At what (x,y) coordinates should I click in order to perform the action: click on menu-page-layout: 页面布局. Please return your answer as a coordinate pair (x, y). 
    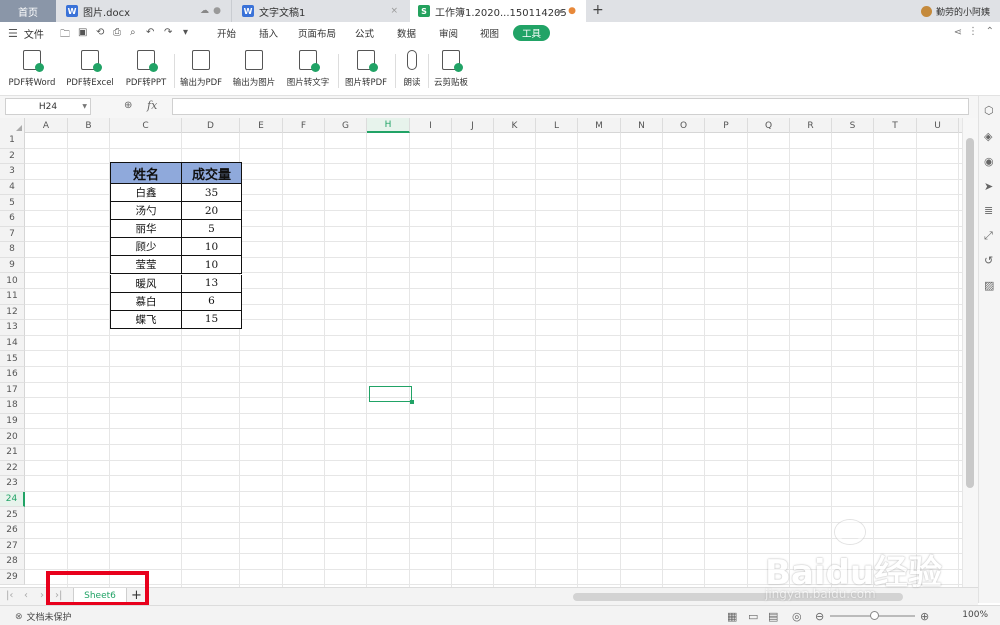
    Looking at the image, I should click on (317, 33).